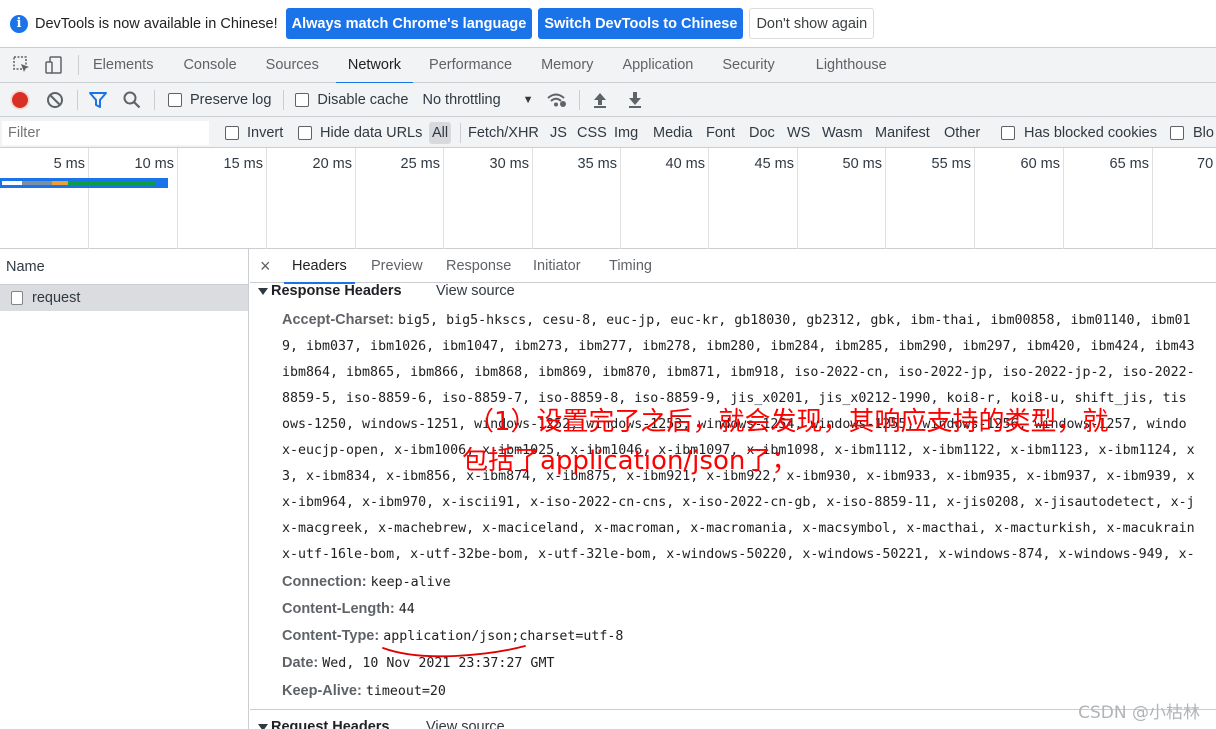 This screenshot has height=729, width=1216. Describe the element at coordinates (69, 164) in the screenshot. I see `tick-label: 5 ms` at that location.